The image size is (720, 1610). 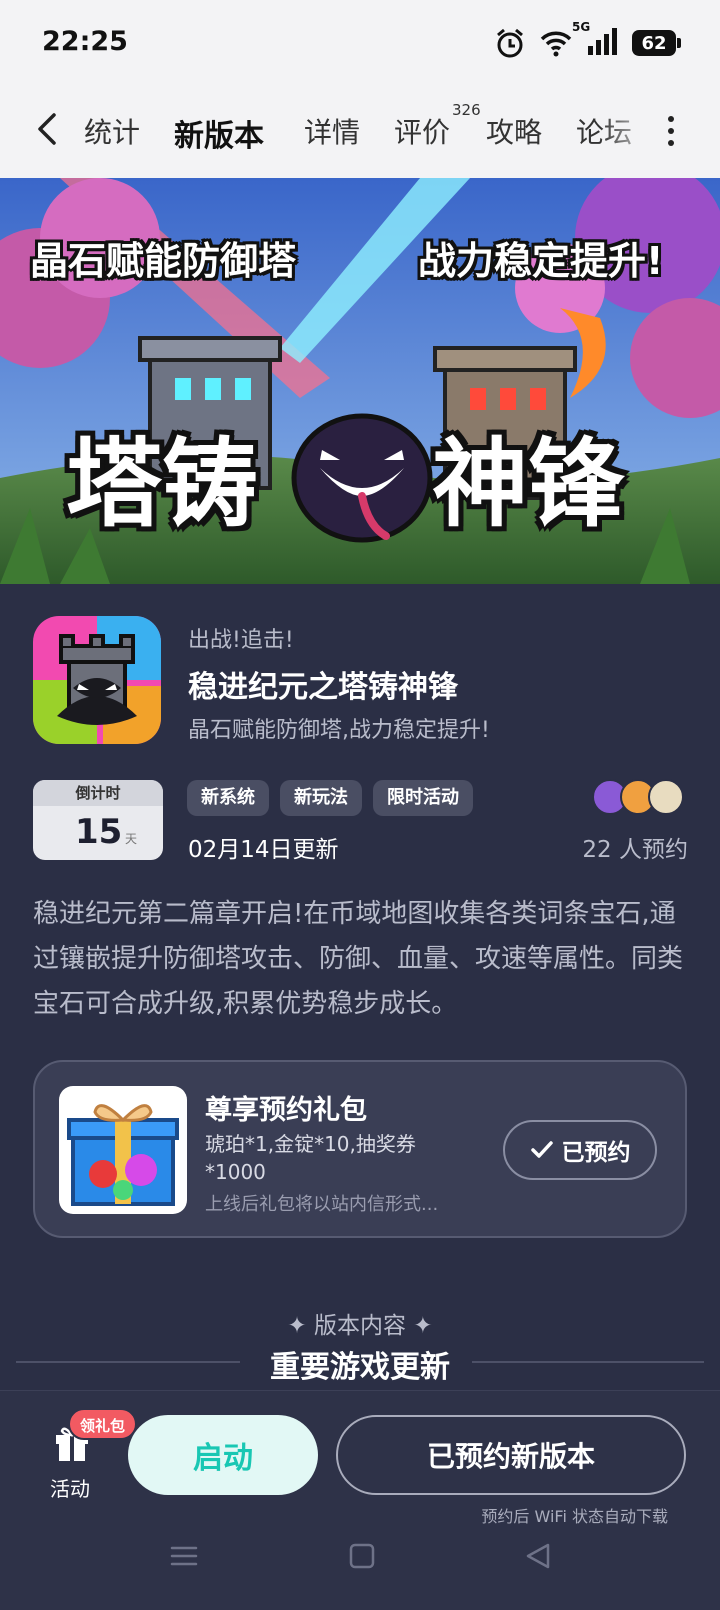 What do you see at coordinates (514, 131) in the screenshot?
I see `tab-guides: 攻略` at bounding box center [514, 131].